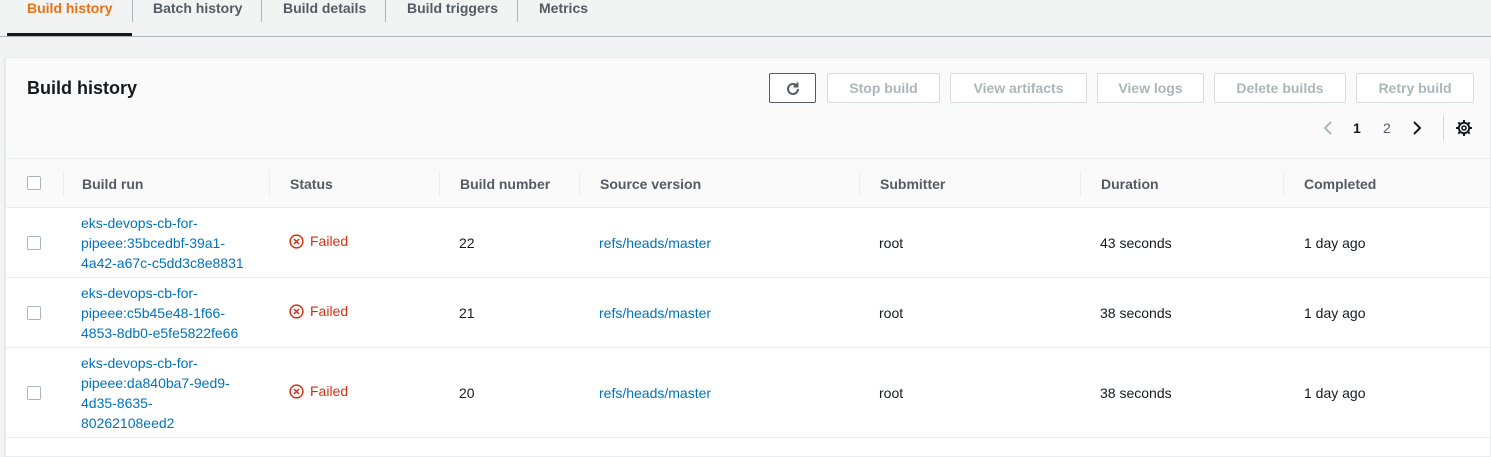 The width and height of the screenshot is (1491, 457). Describe the element at coordinates (311, 184) in the screenshot. I see `column-header-status: Status` at that location.